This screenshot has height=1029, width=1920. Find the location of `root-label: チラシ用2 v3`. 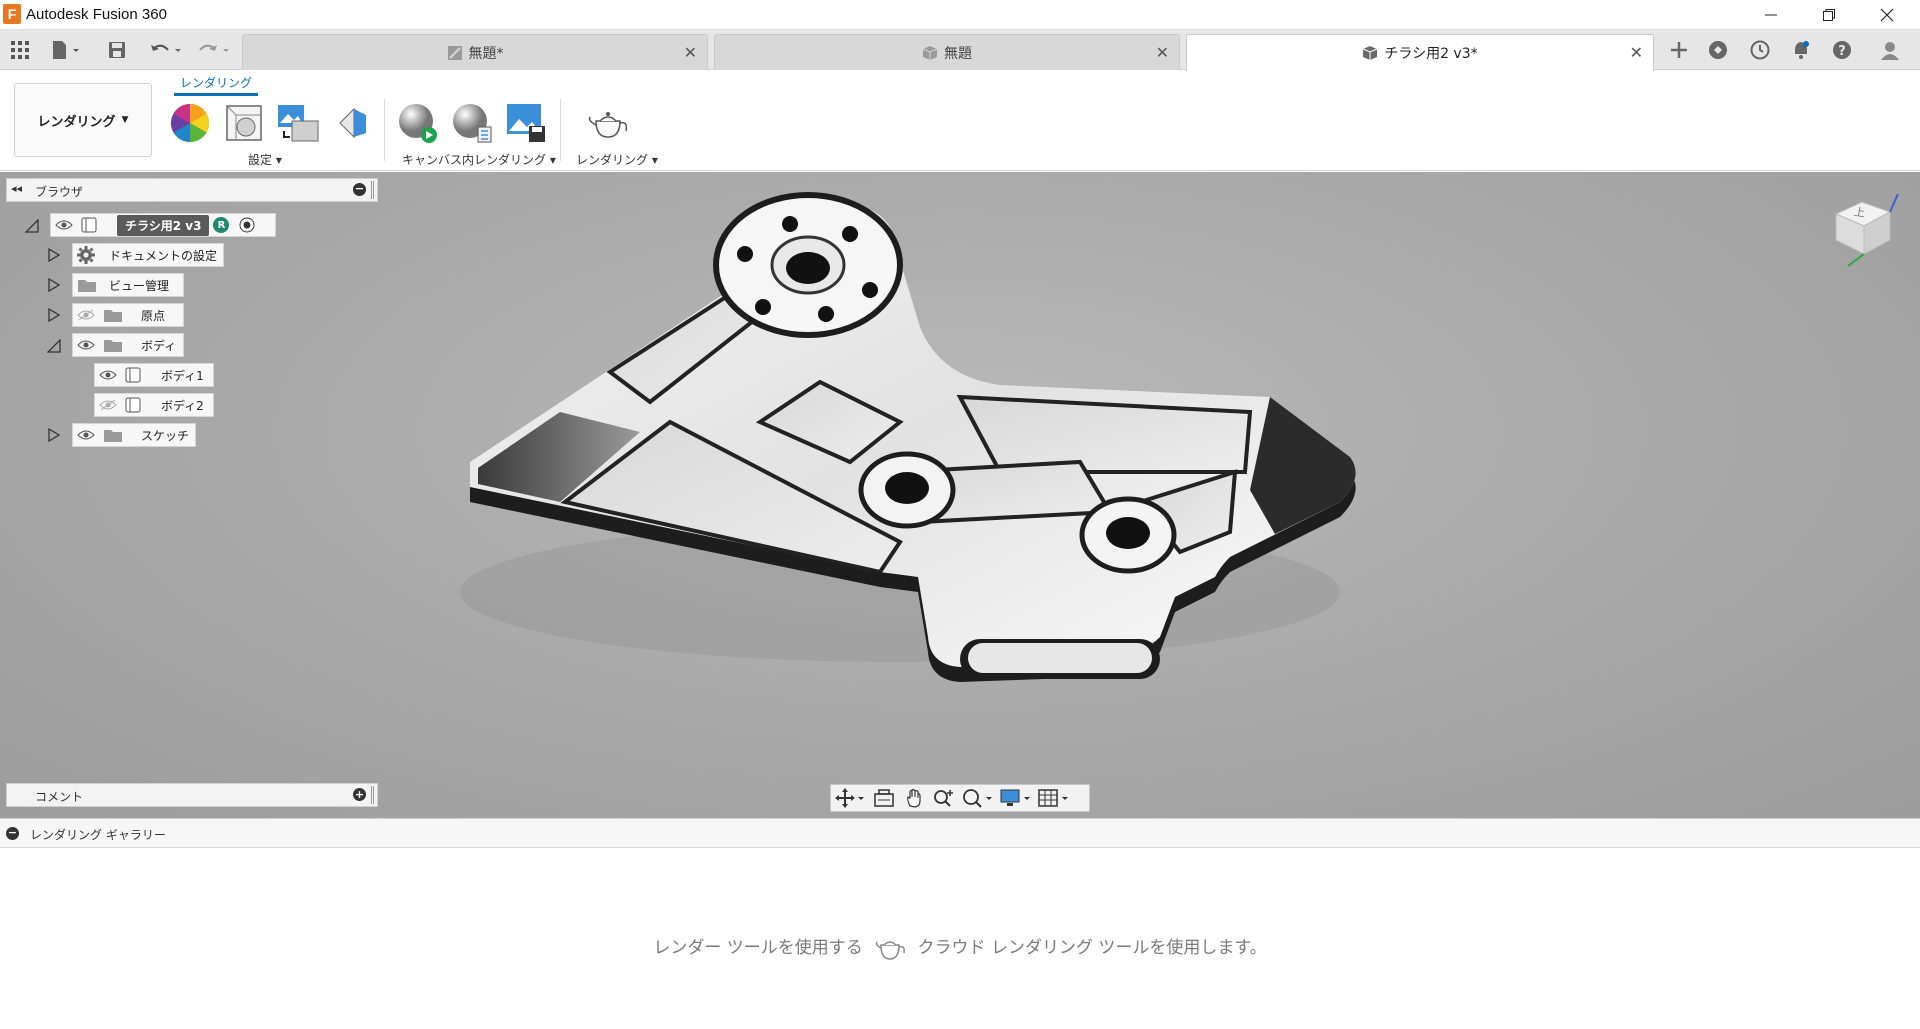

root-label: チラシ用2 v3 is located at coordinates (163, 225).